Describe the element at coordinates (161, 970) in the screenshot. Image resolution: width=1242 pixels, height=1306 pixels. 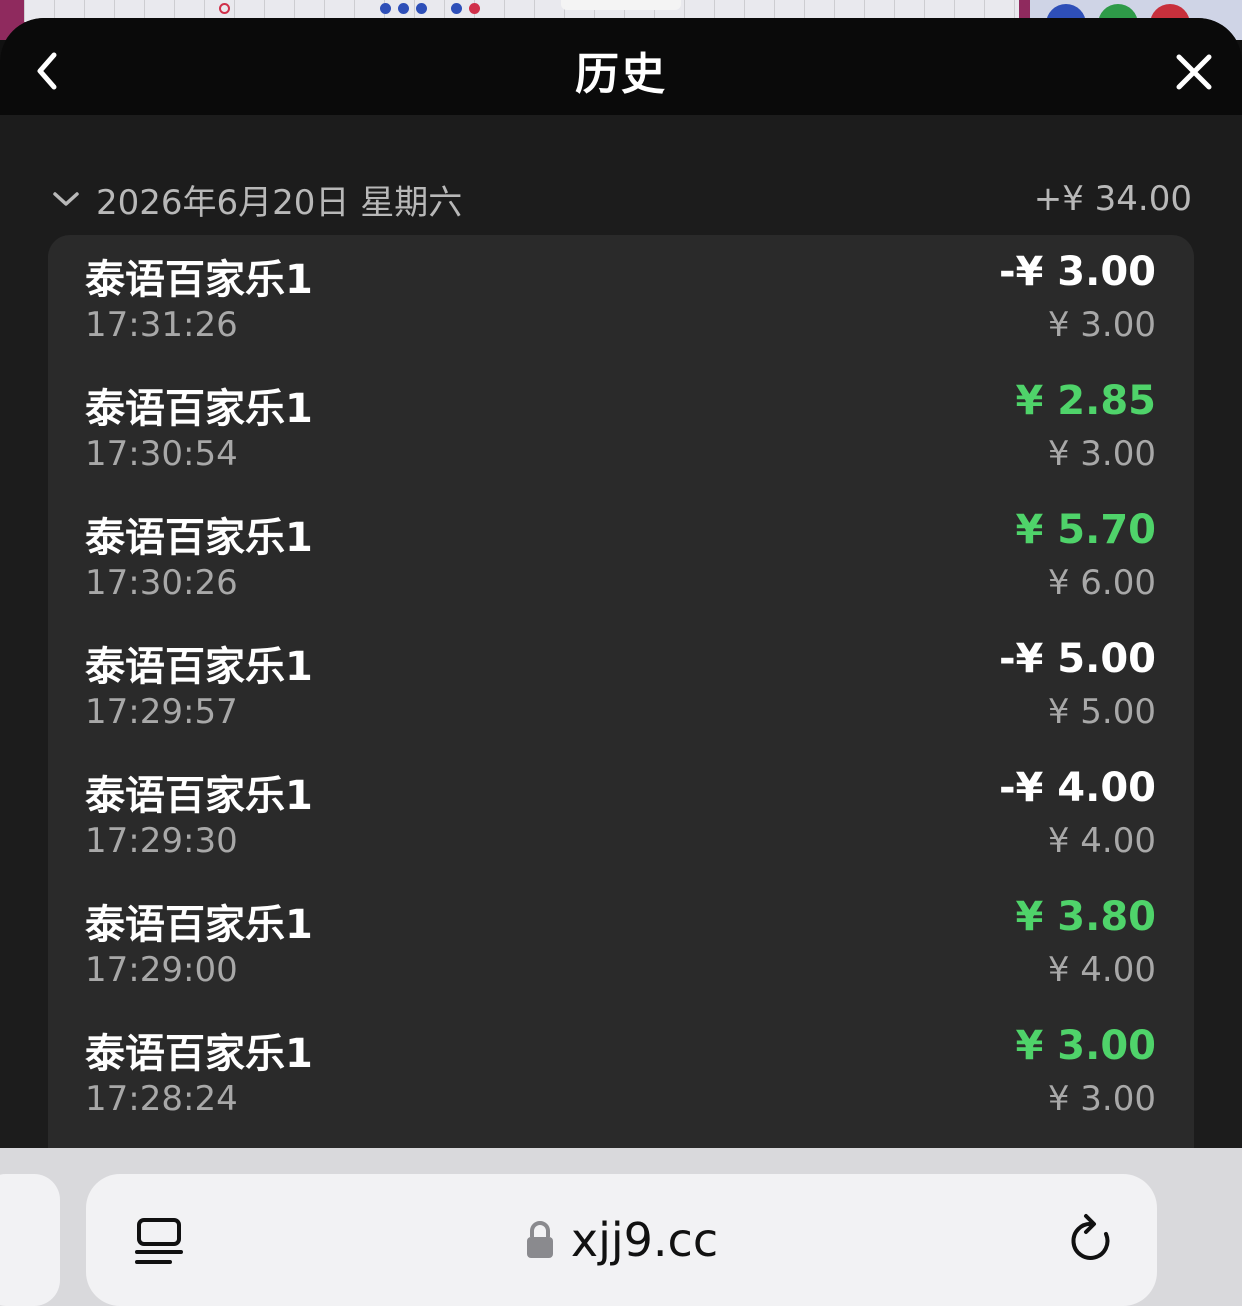
I see `bet-time: 17:29:00` at that location.